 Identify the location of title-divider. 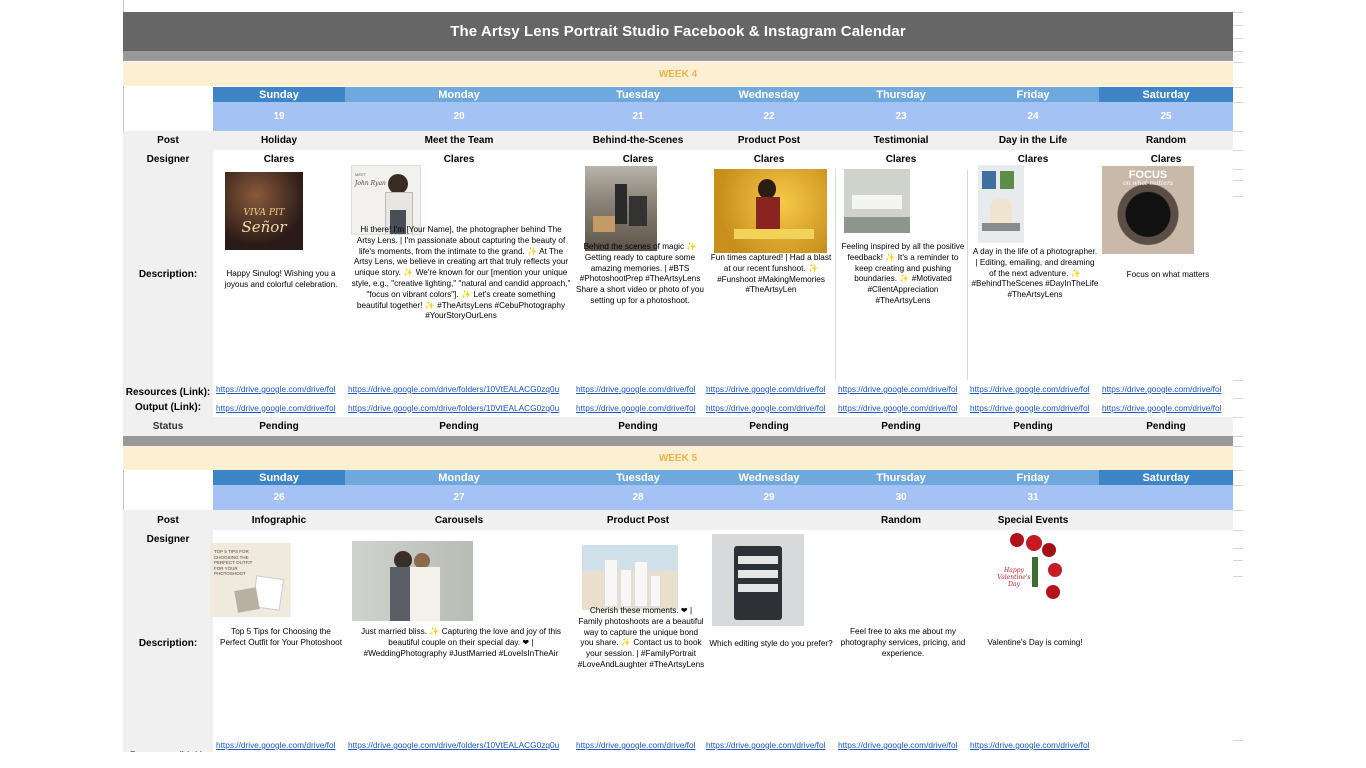
(678, 56).